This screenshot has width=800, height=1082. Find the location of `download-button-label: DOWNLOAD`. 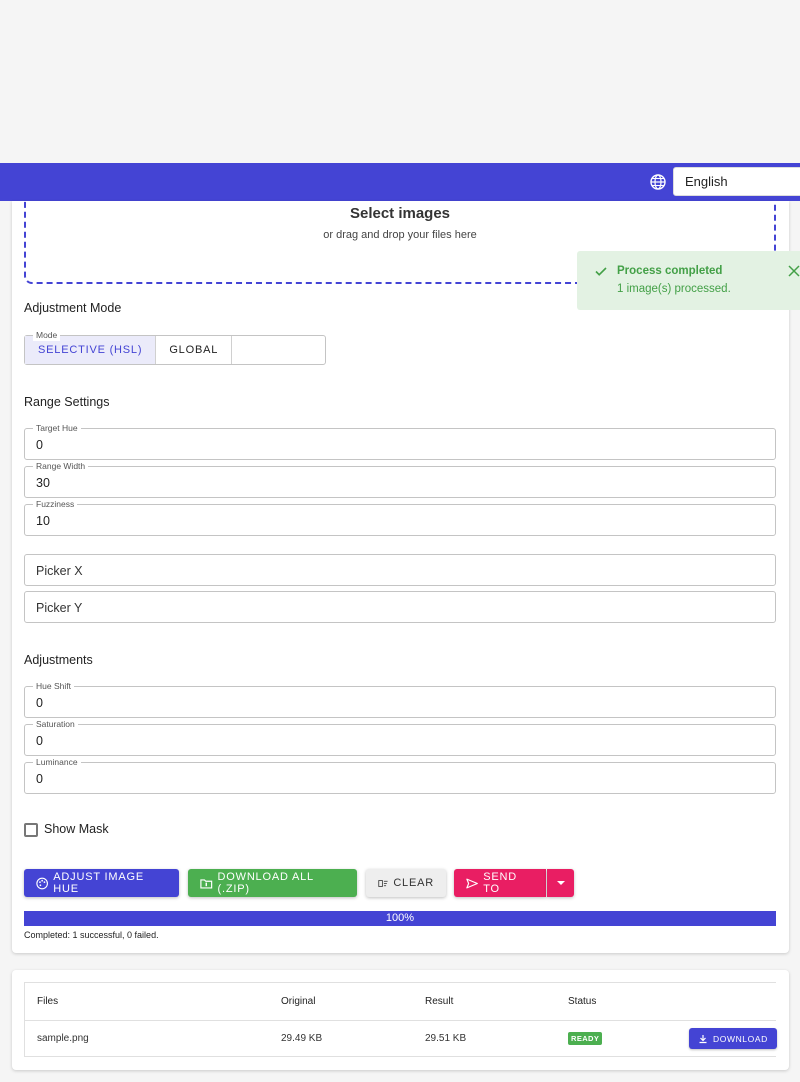

download-button-label: DOWNLOAD is located at coordinates (740, 1038).